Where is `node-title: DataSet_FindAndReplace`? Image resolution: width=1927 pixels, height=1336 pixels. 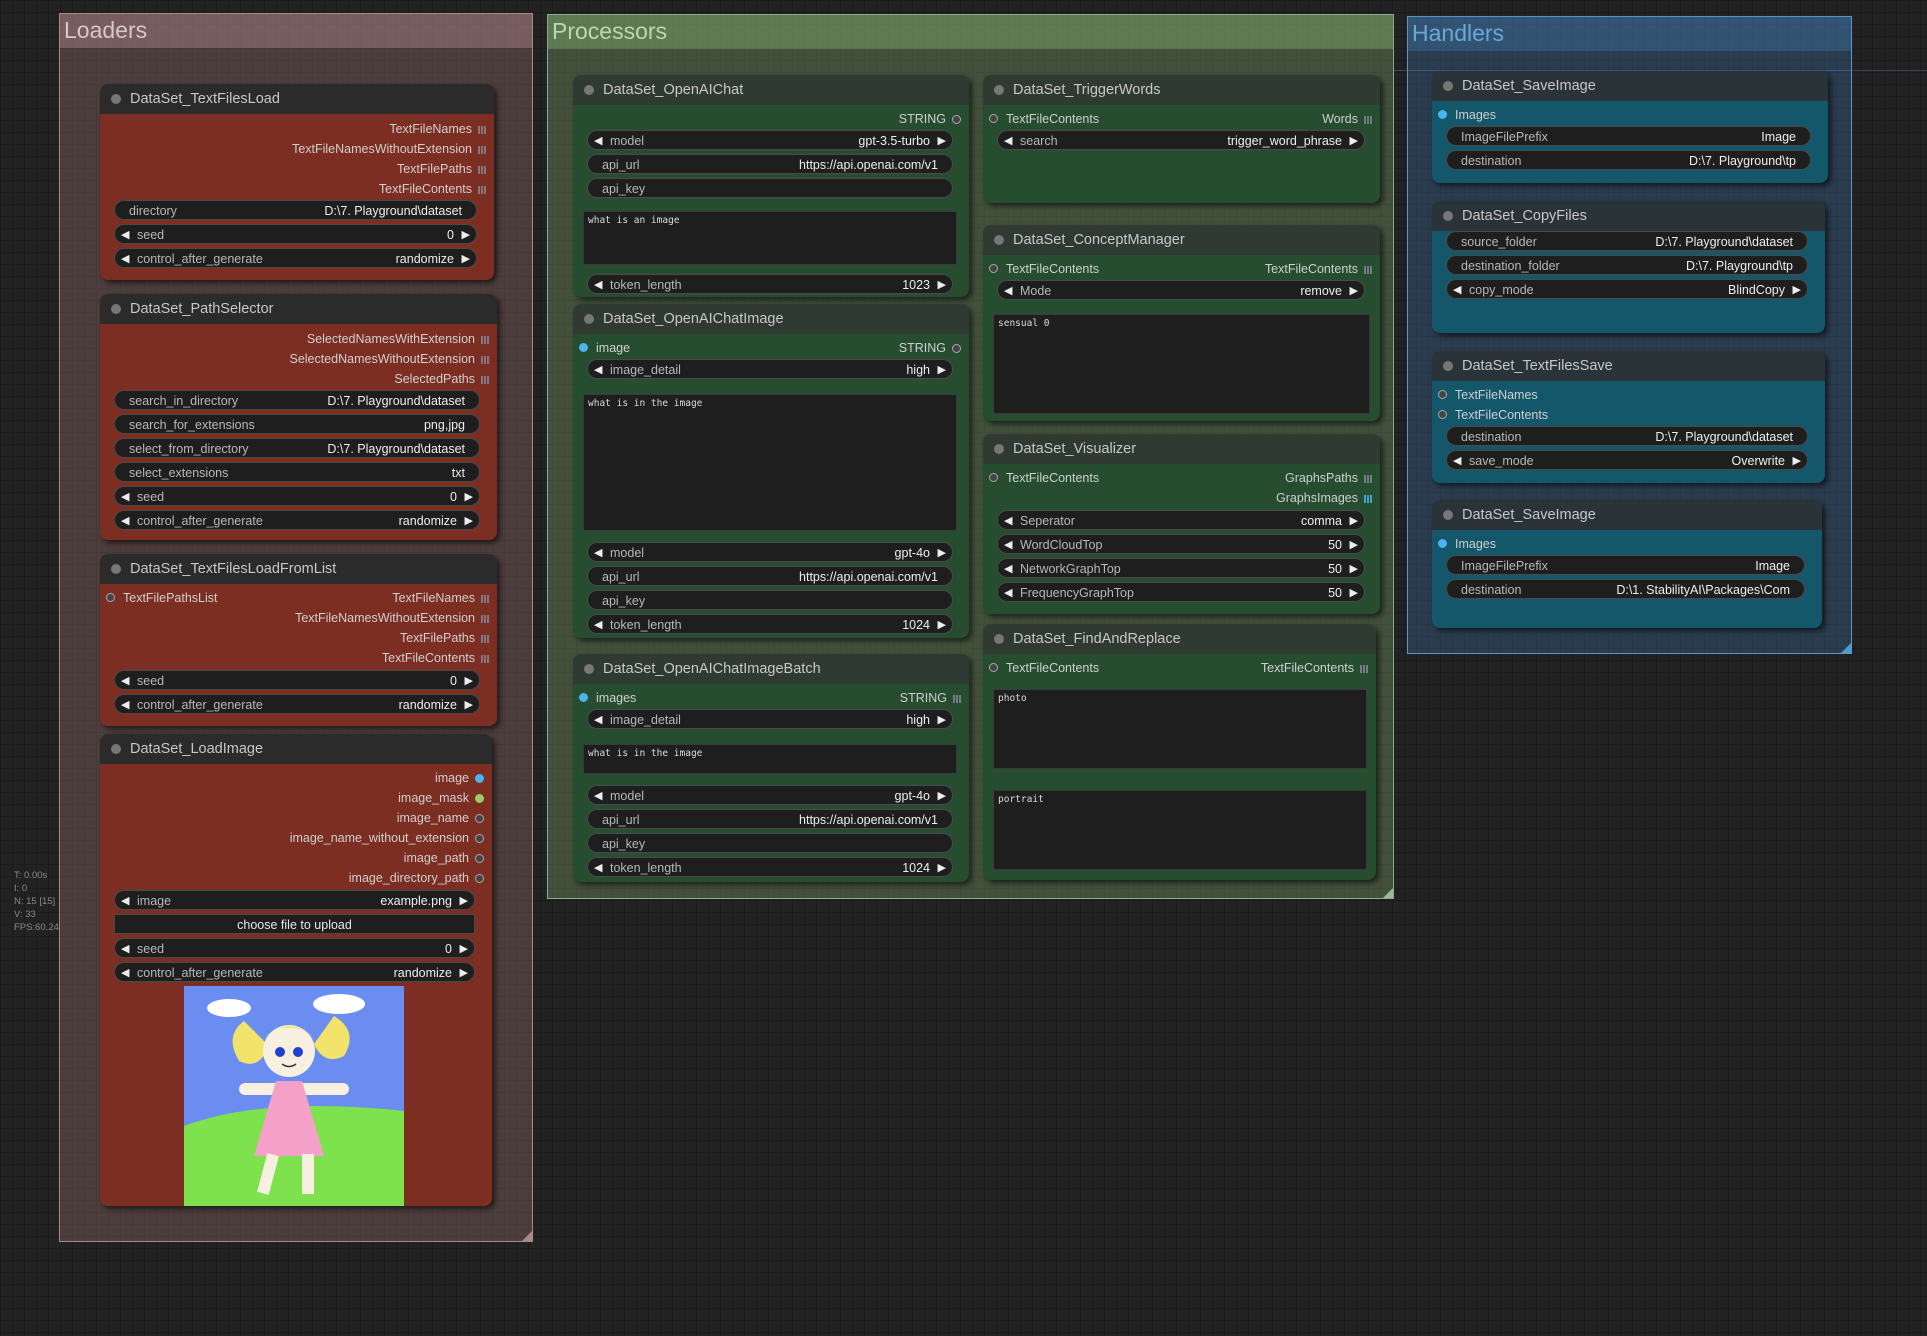
node-title: DataSet_FindAndReplace is located at coordinates (1179, 639).